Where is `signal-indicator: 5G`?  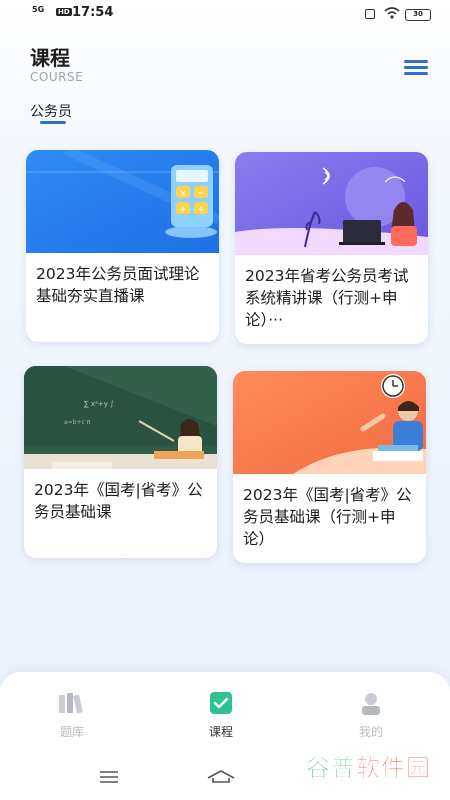 signal-indicator: 5G is located at coordinates (38, 9).